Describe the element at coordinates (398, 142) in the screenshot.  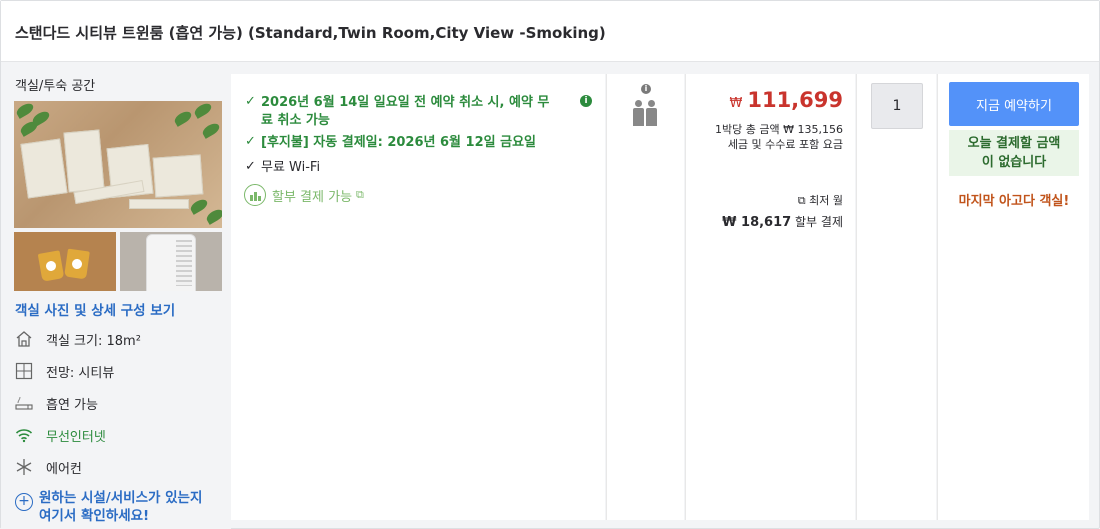
I see `postpay-text: [후지불] 자동 결제일: 2026년 6월 12일 금요일` at that location.